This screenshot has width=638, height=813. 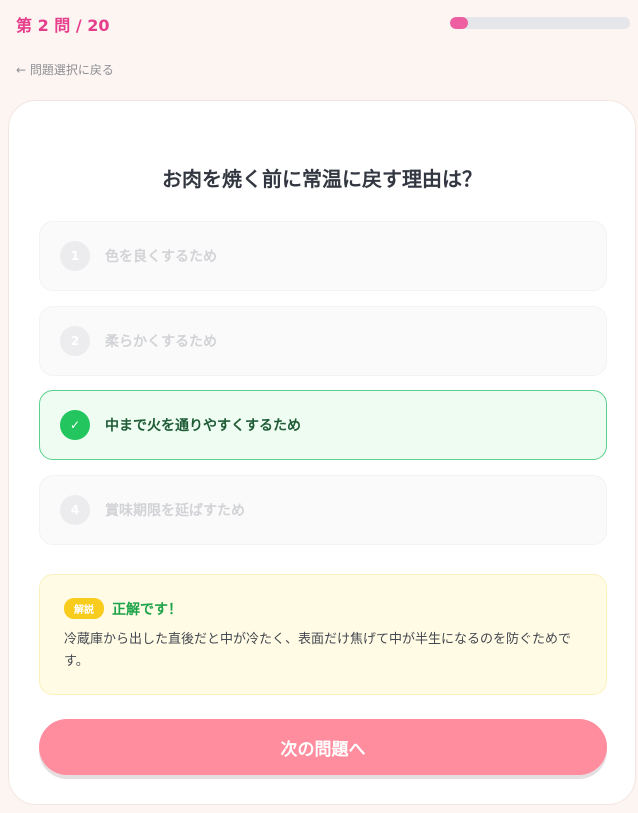 I want to click on option-1: 1 色を良くするため, so click(x=323, y=256).